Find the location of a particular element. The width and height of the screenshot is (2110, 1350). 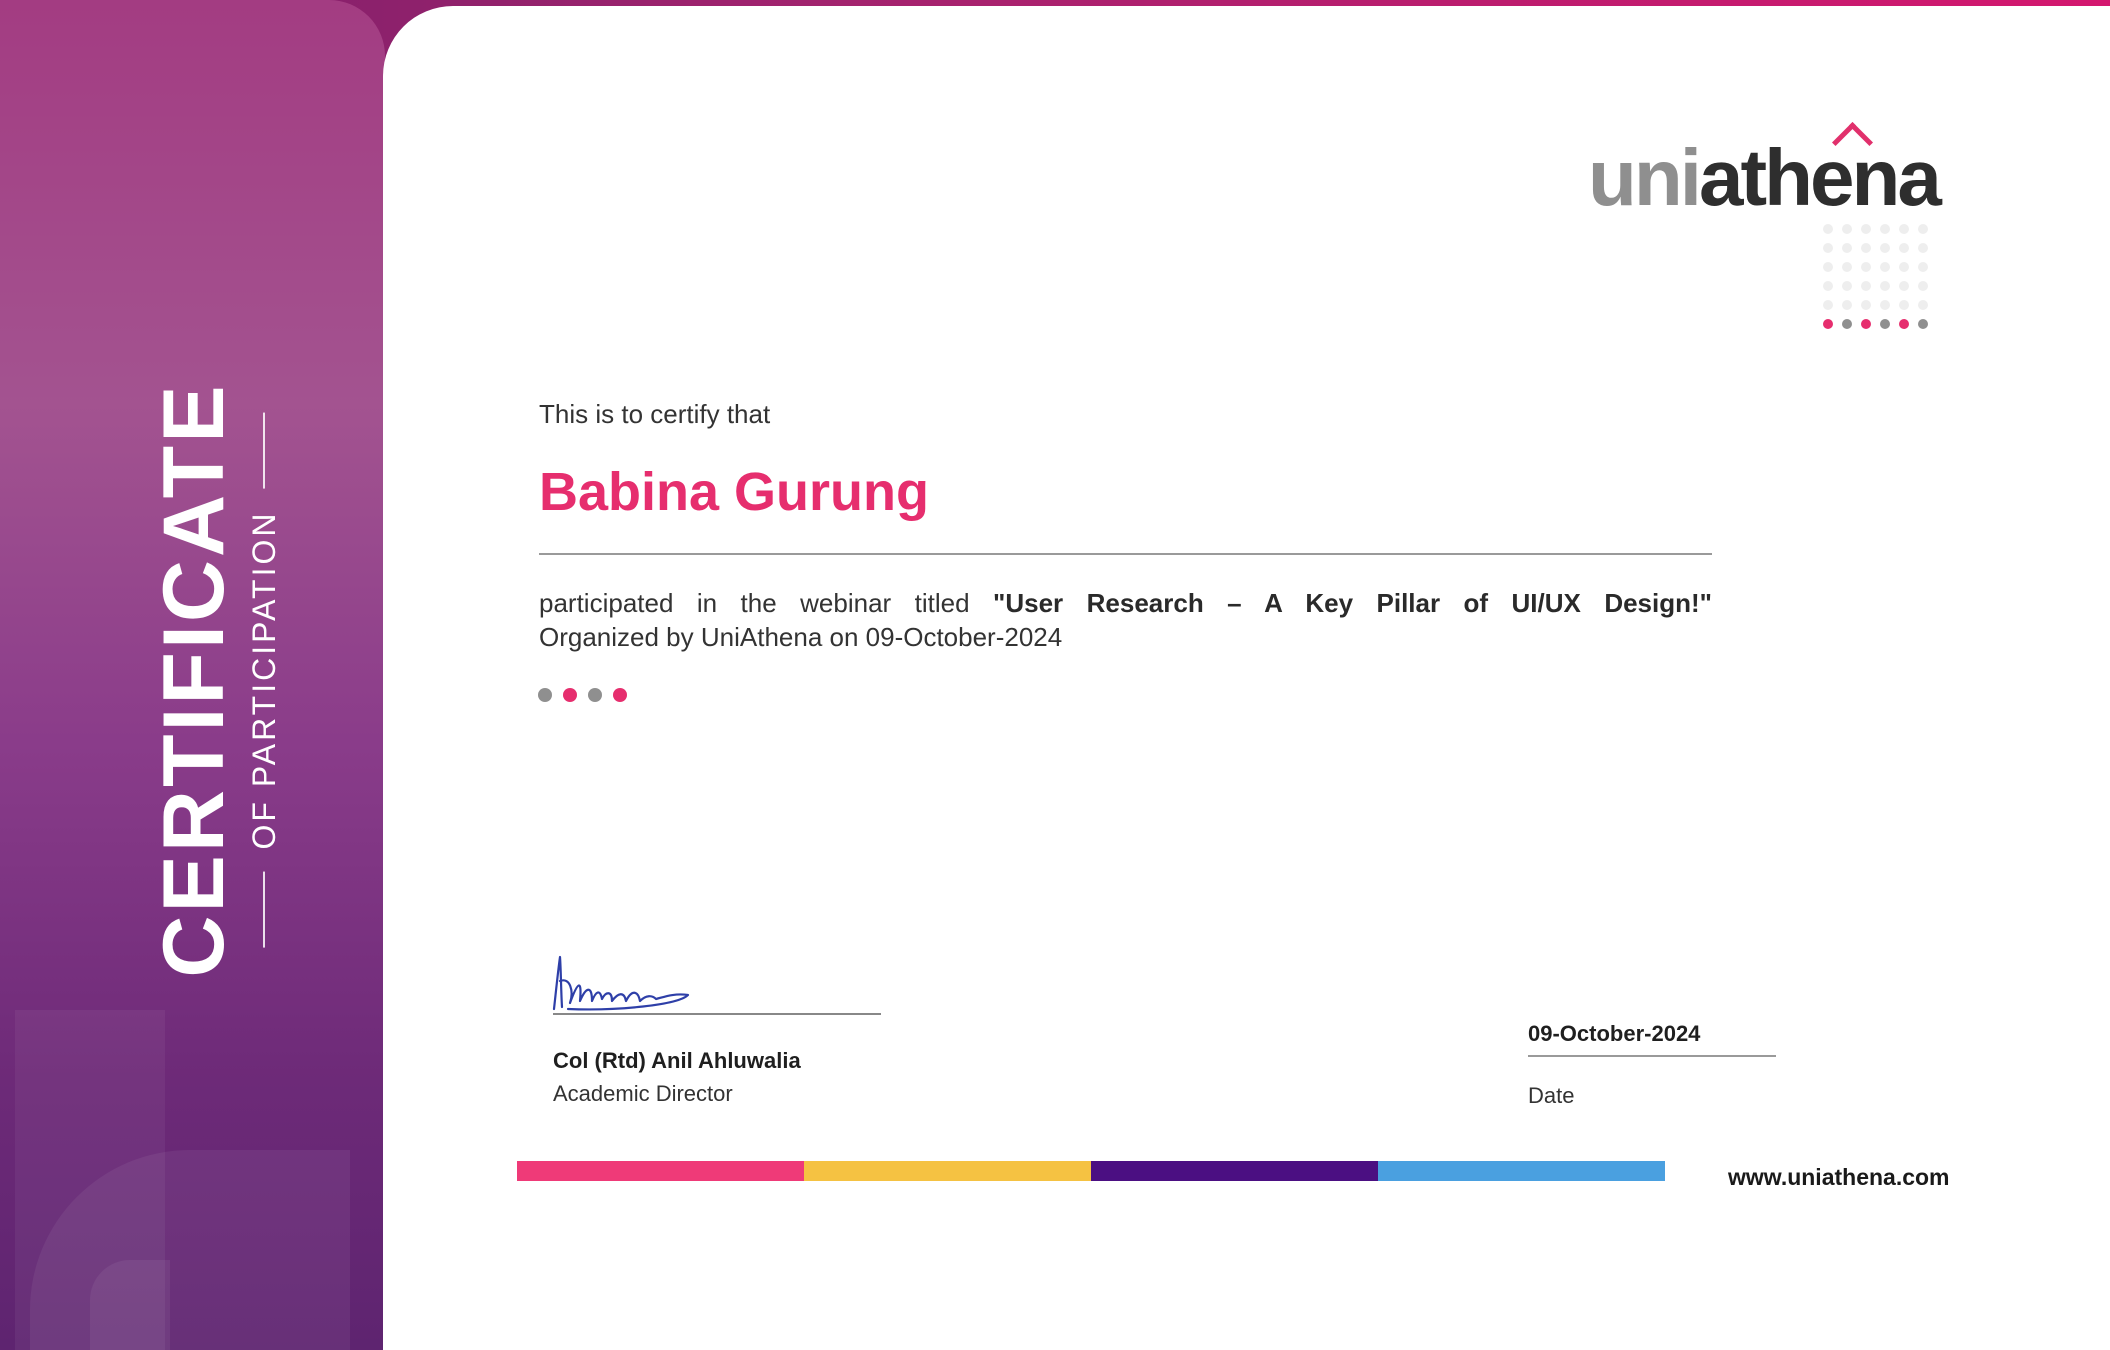

uniathena-logo: uniathena is located at coordinates (1768, 169).